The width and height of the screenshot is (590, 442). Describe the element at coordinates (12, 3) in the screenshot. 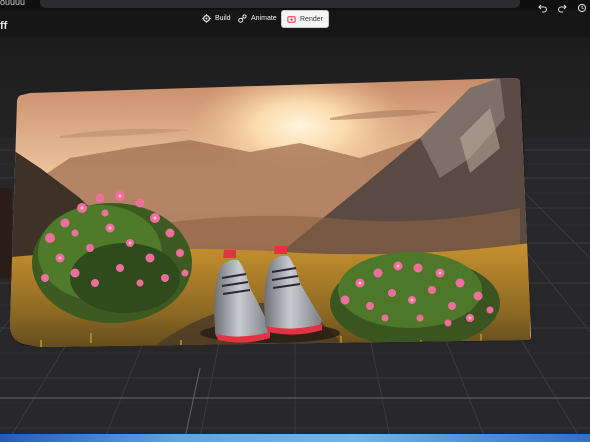

I see `project-title: ouuuu` at that location.